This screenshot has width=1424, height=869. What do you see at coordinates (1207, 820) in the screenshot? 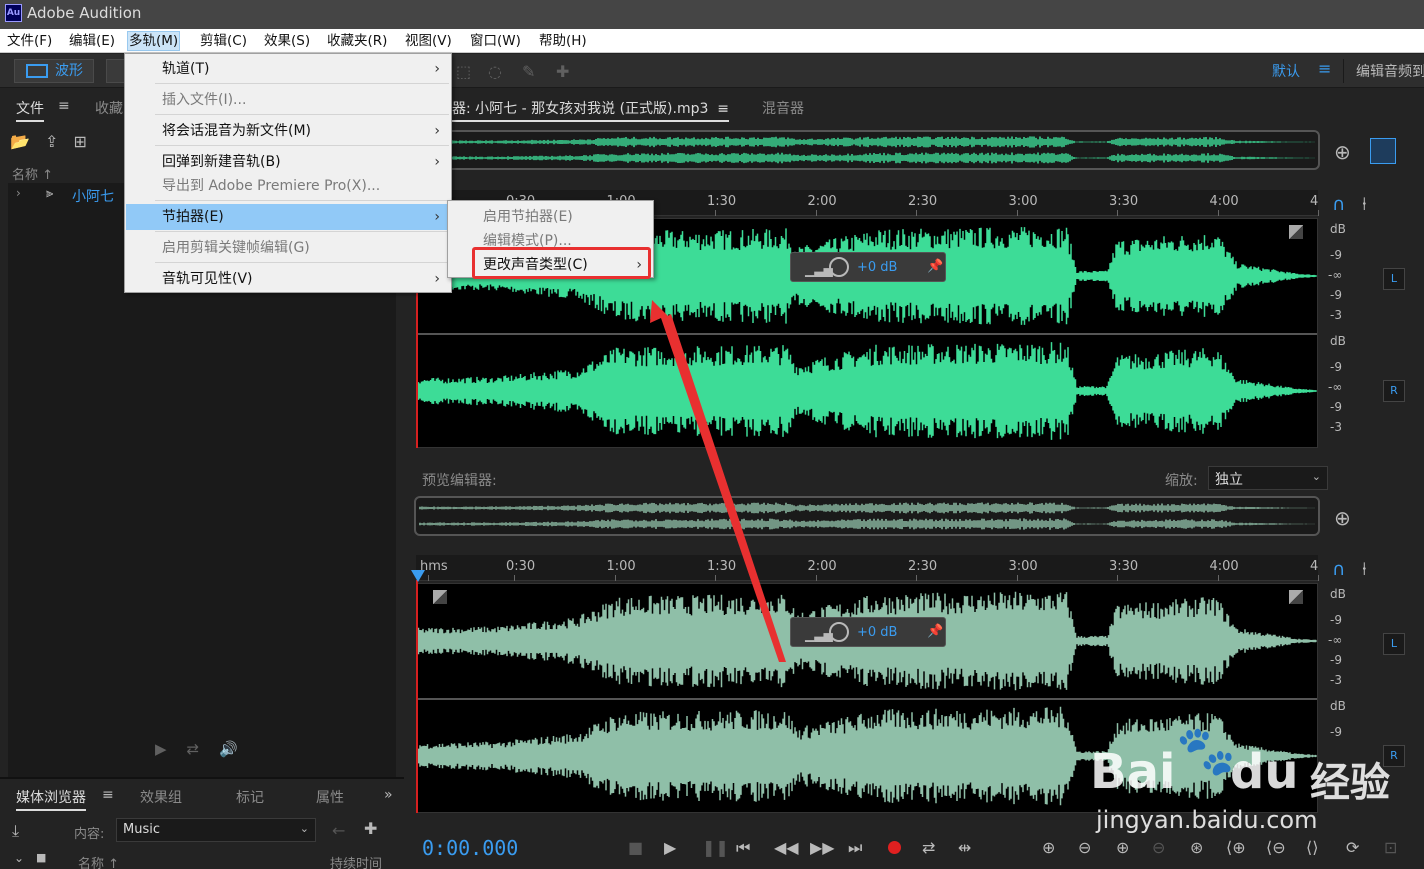
I see `watermark-url: jingyan.baidu.com` at bounding box center [1207, 820].